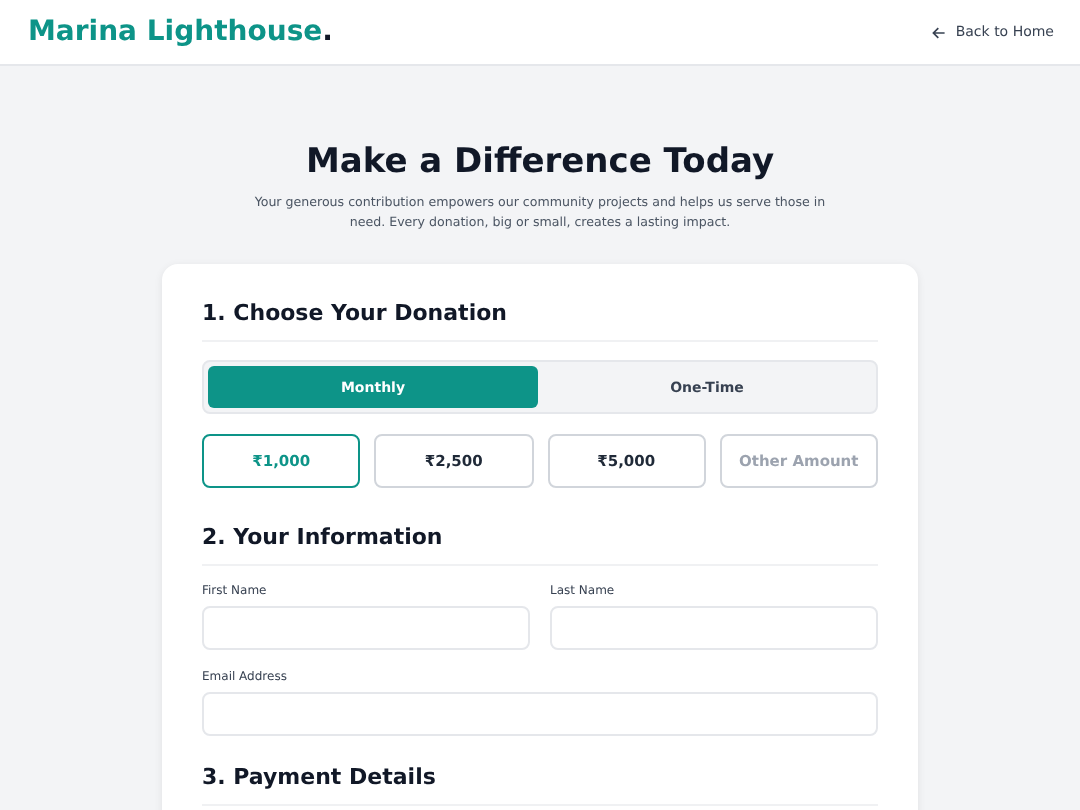 This screenshot has width=1080, height=810. Describe the element at coordinates (938, 32) in the screenshot. I see `arrow-left-icon` at that location.